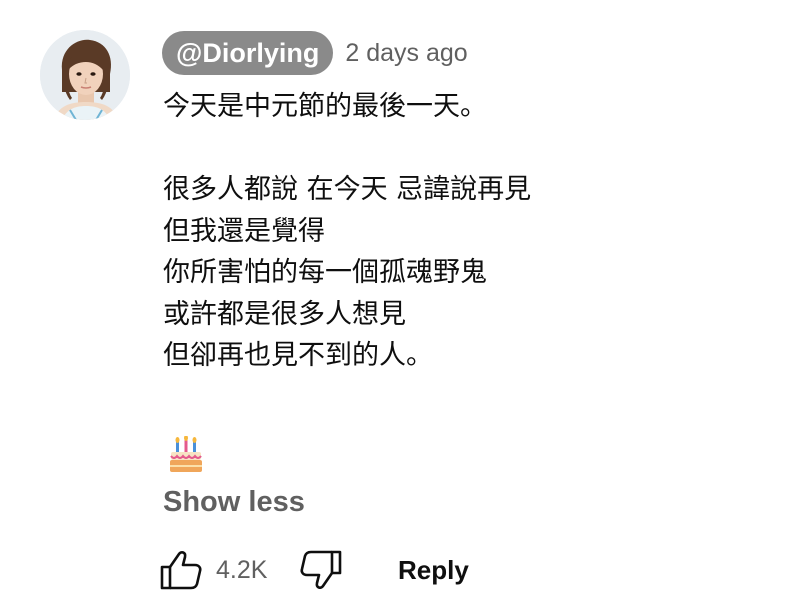 This screenshot has height=610, width=800. What do you see at coordinates (234, 502) in the screenshot?
I see `show-less-button: Show less` at bounding box center [234, 502].